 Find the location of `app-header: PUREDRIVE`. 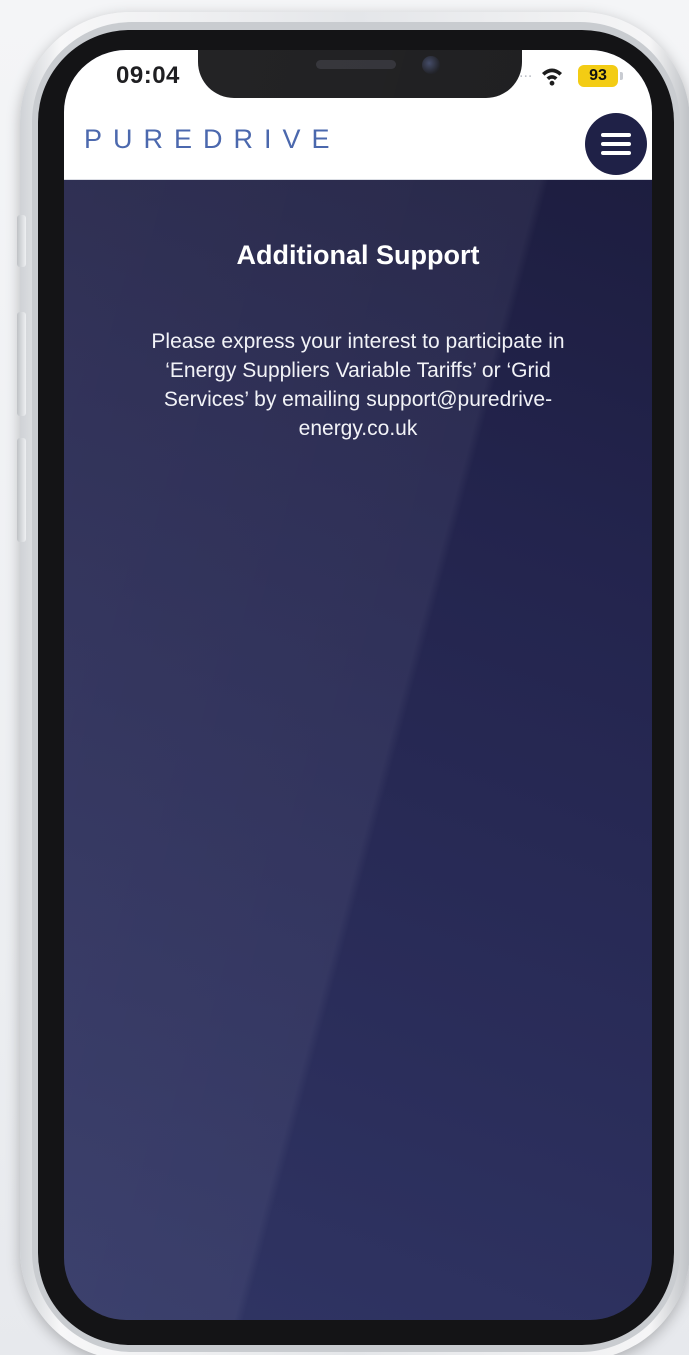

app-header: PUREDRIVE is located at coordinates (358, 144).